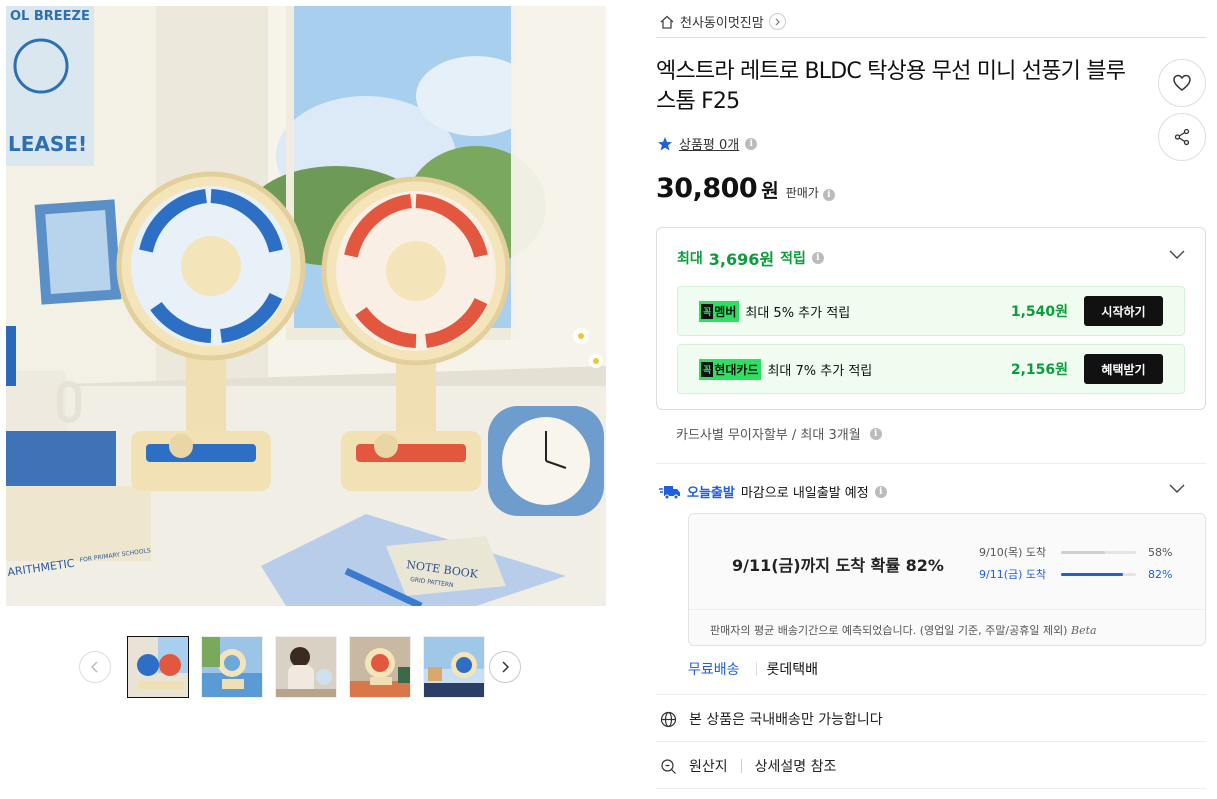  What do you see at coordinates (838, 565) in the screenshot?
I see `arrival-headline: 9/11(금)까지 도착 확률 82%` at bounding box center [838, 565].